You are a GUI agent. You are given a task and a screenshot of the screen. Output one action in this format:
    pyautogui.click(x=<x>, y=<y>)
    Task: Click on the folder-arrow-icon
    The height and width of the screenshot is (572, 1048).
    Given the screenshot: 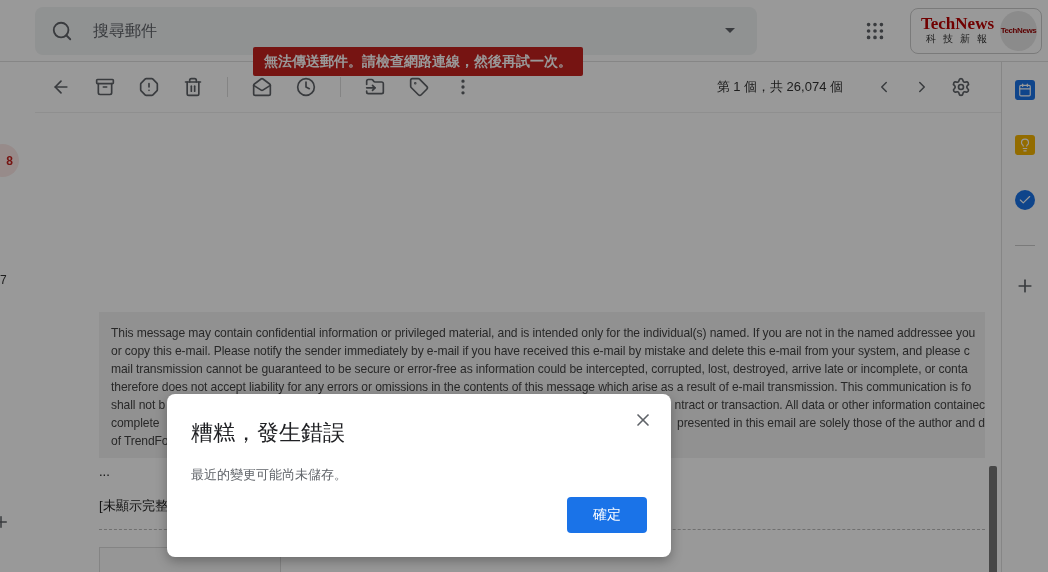 What is the action you would take?
    pyautogui.click(x=375, y=87)
    